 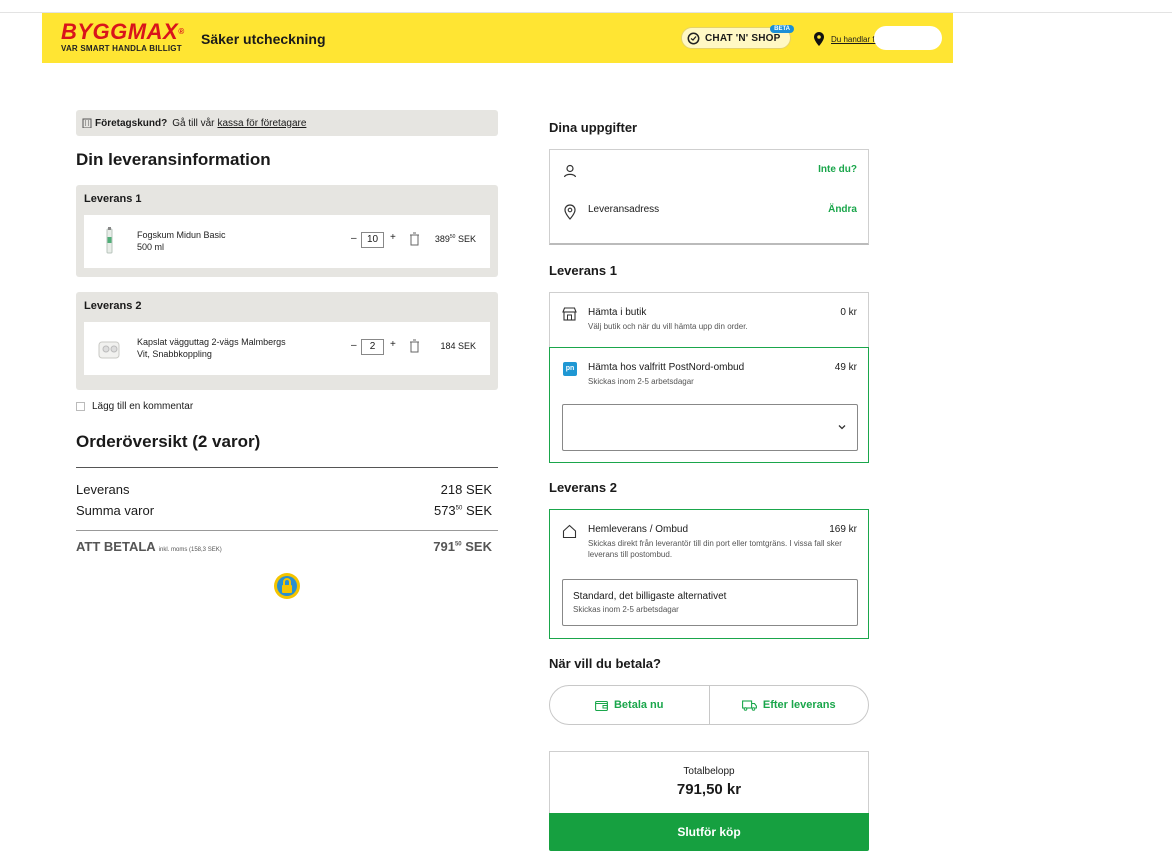 I want to click on product-detail: 500 ml, so click(x=151, y=247).